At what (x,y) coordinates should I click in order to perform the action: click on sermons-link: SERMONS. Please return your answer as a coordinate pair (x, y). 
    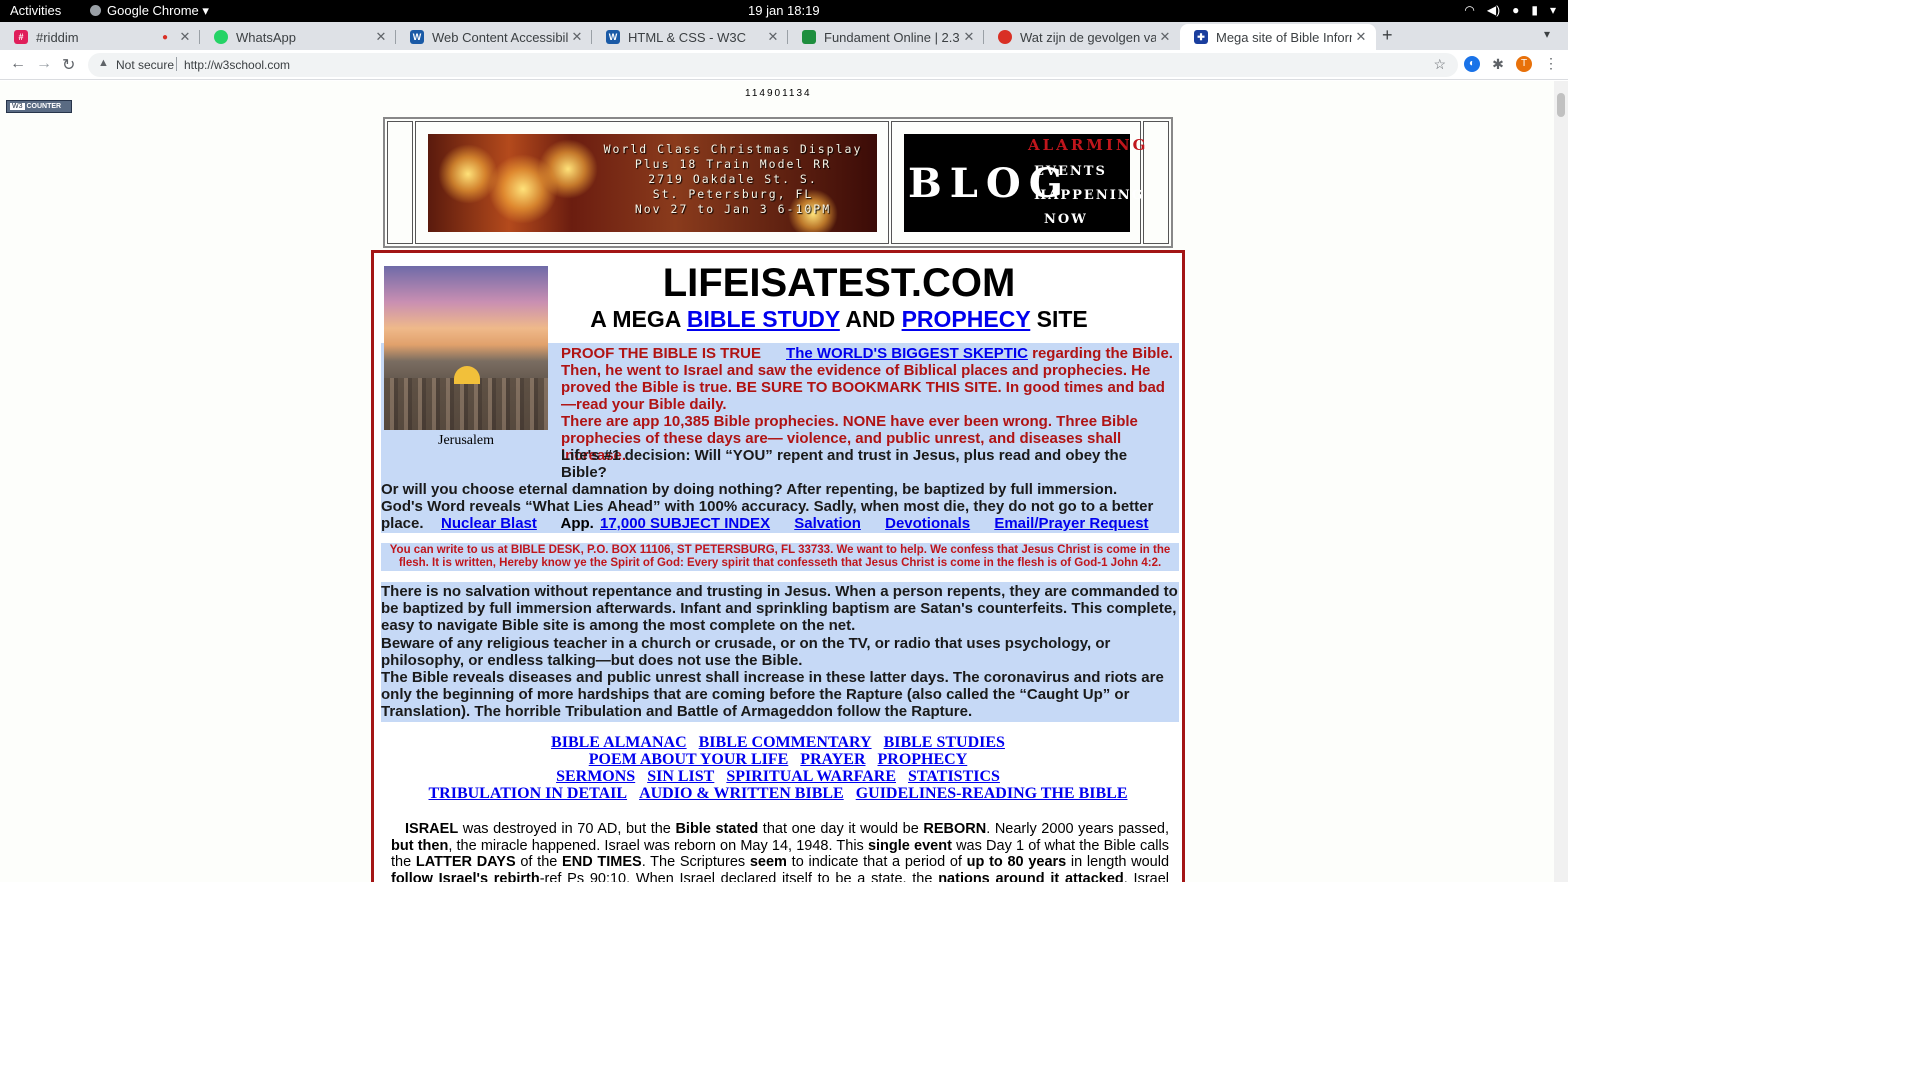
    Looking at the image, I should click on (595, 776).